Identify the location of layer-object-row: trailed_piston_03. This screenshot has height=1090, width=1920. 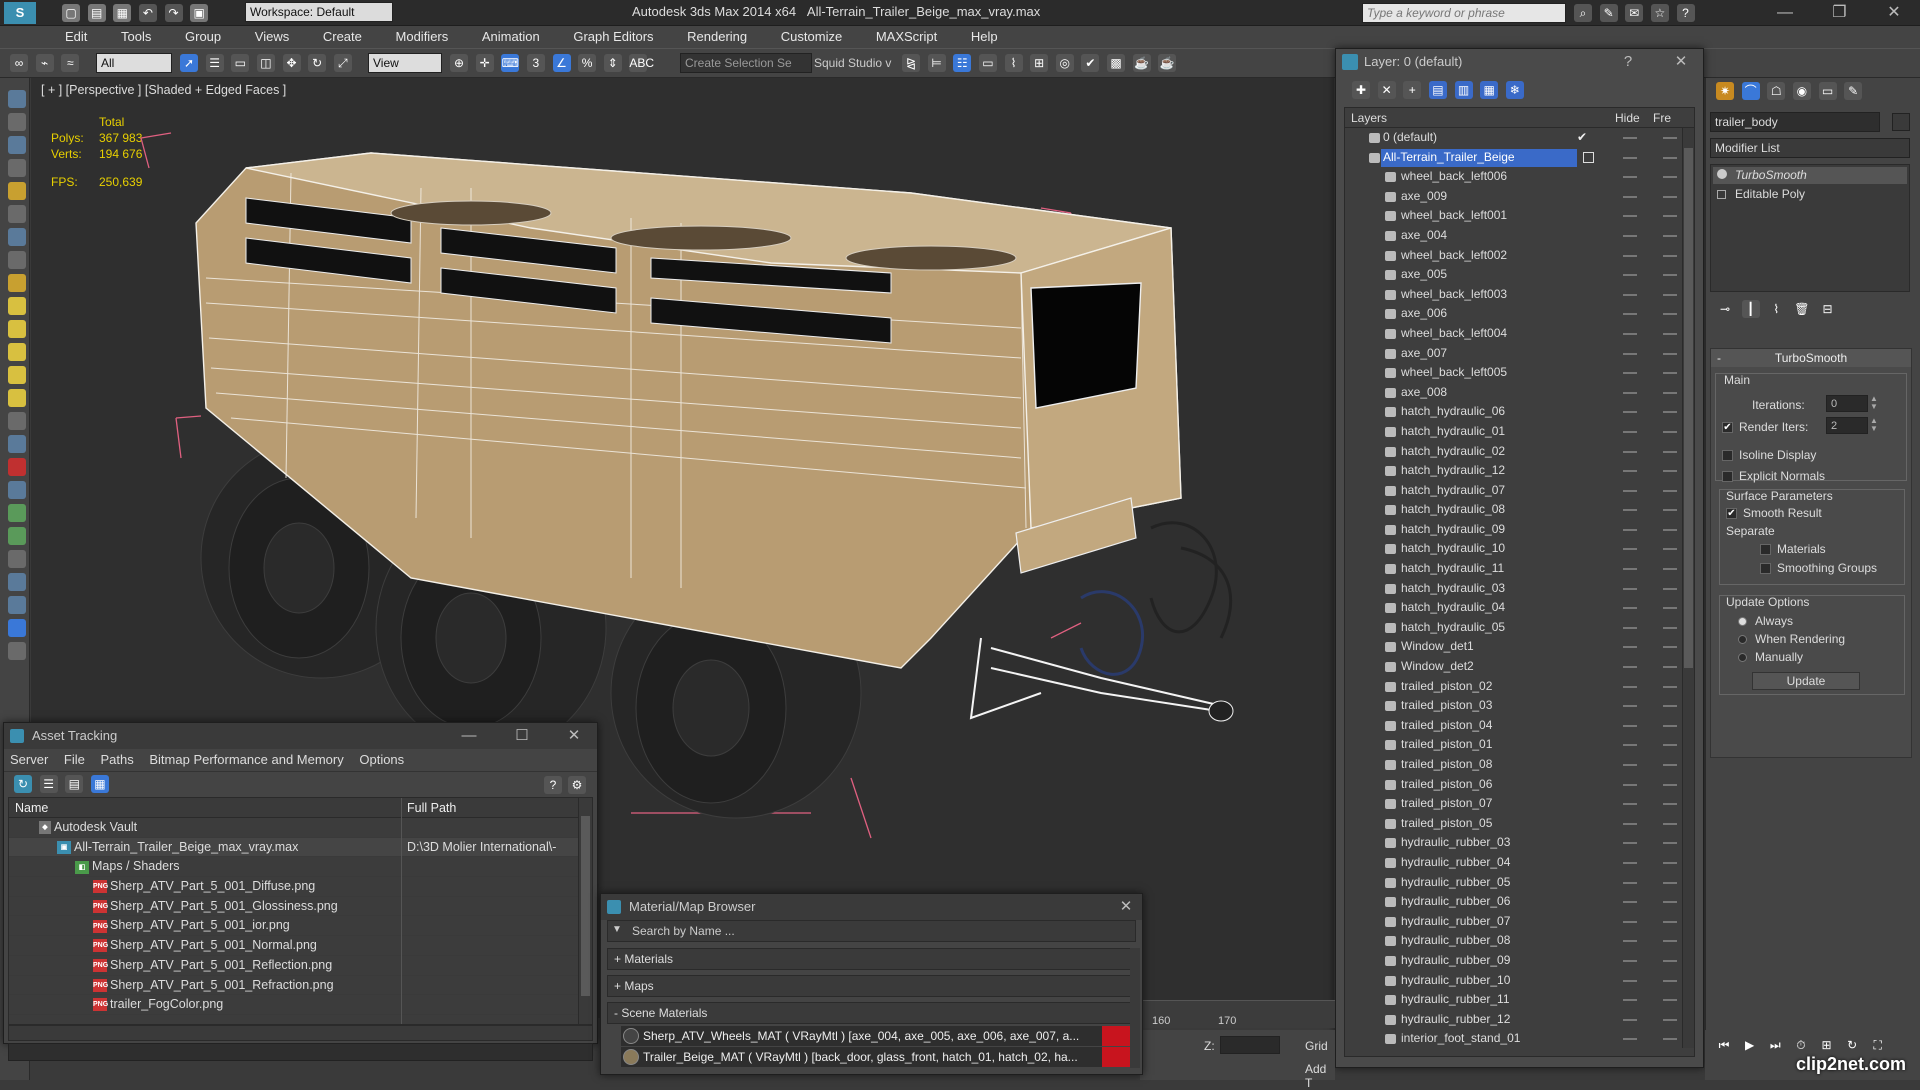
(1519, 706).